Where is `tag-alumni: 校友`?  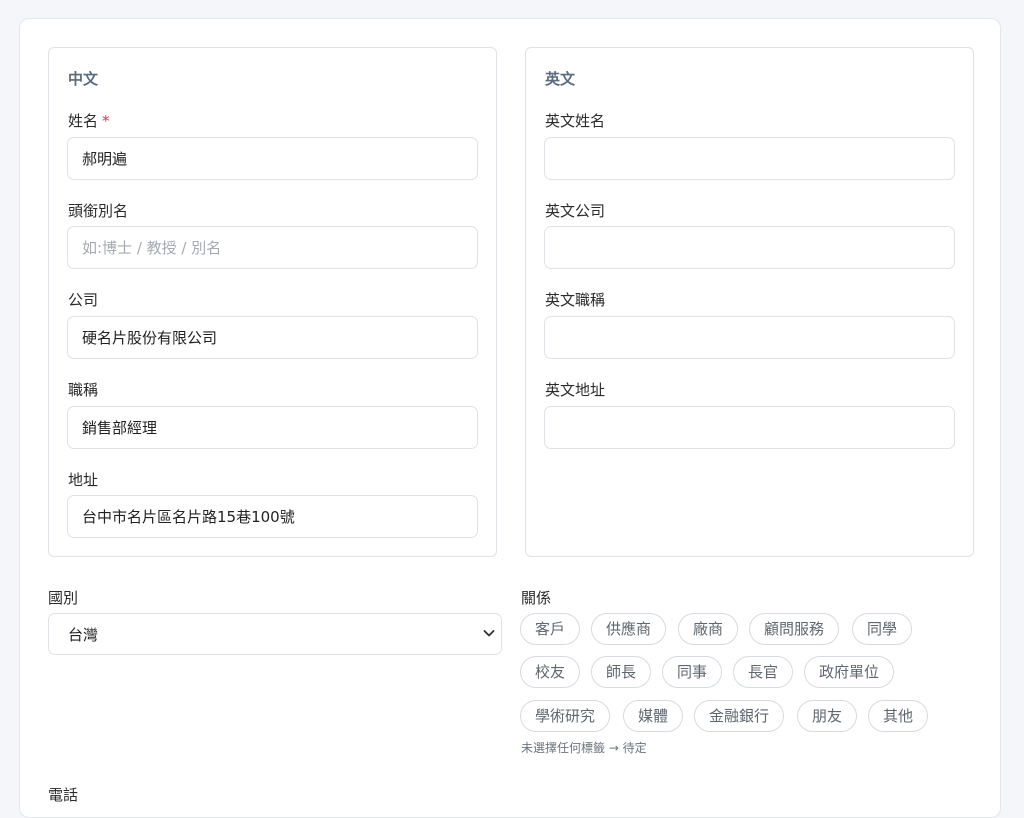
tag-alumni: 校友 is located at coordinates (550, 672).